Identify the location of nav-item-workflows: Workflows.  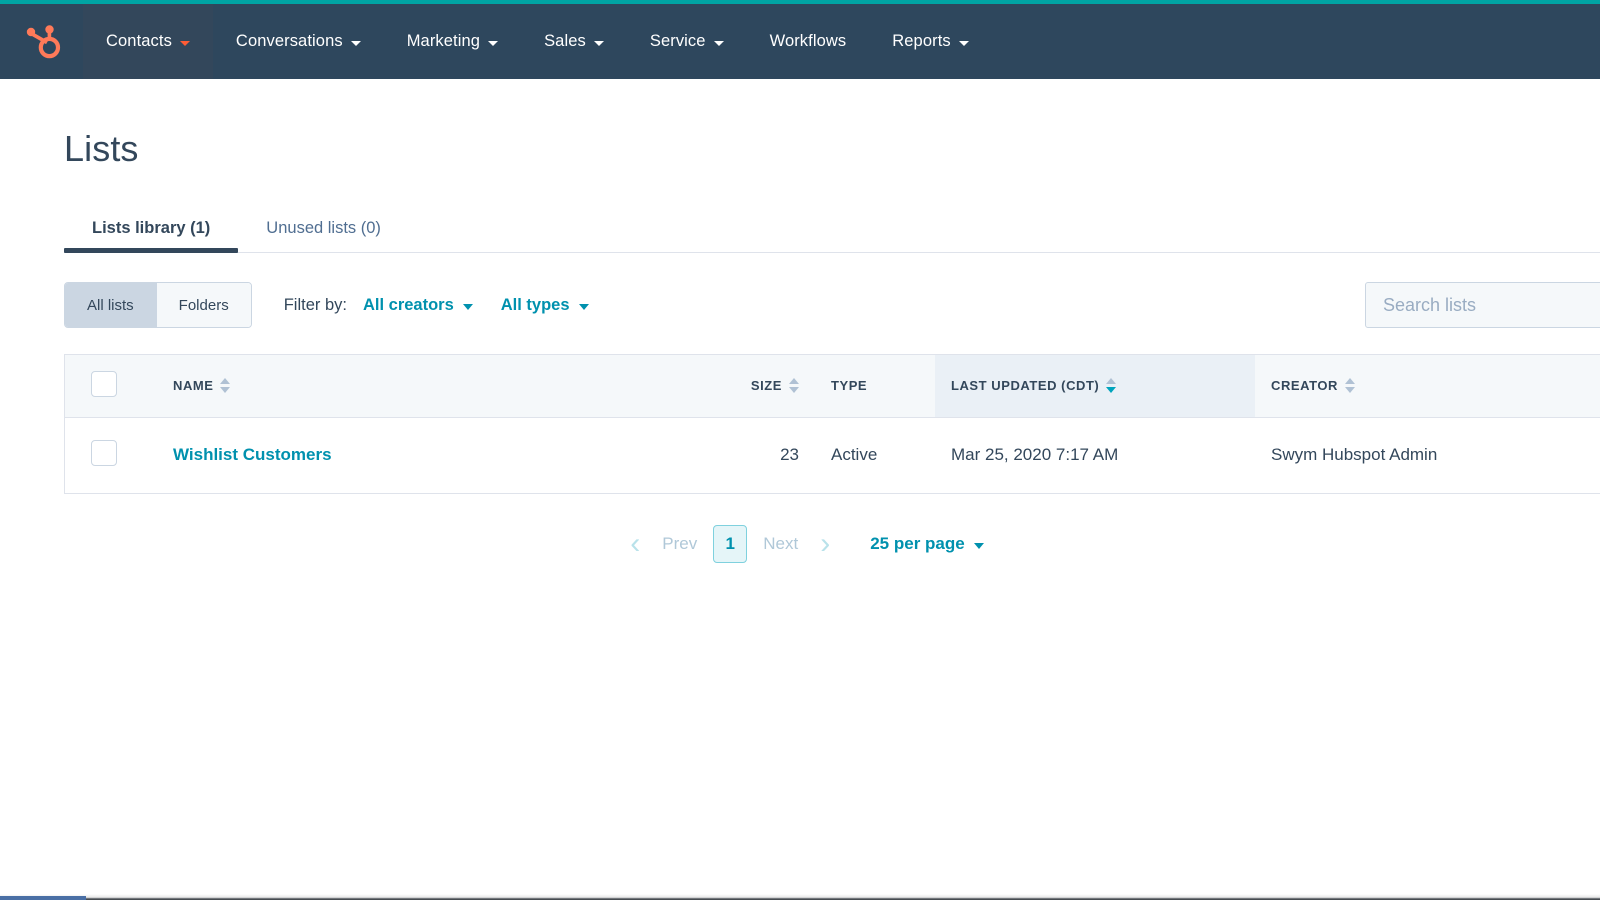
(808, 41).